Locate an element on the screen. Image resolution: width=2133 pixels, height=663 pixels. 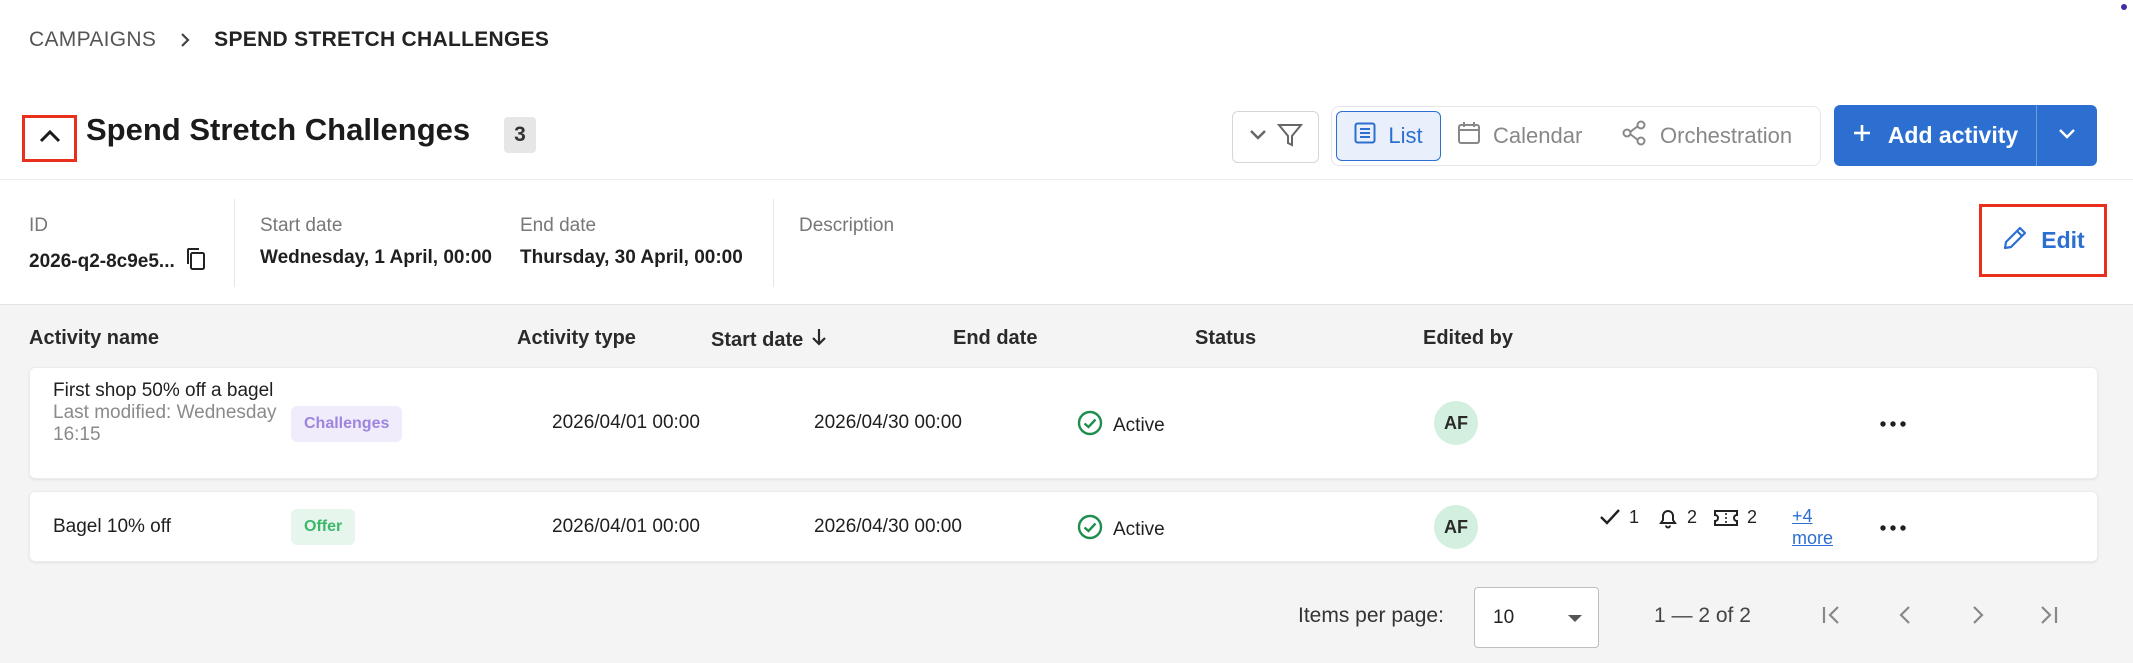
breadcrumb-campaigns-link: CAMPAIGNS is located at coordinates (92, 40).